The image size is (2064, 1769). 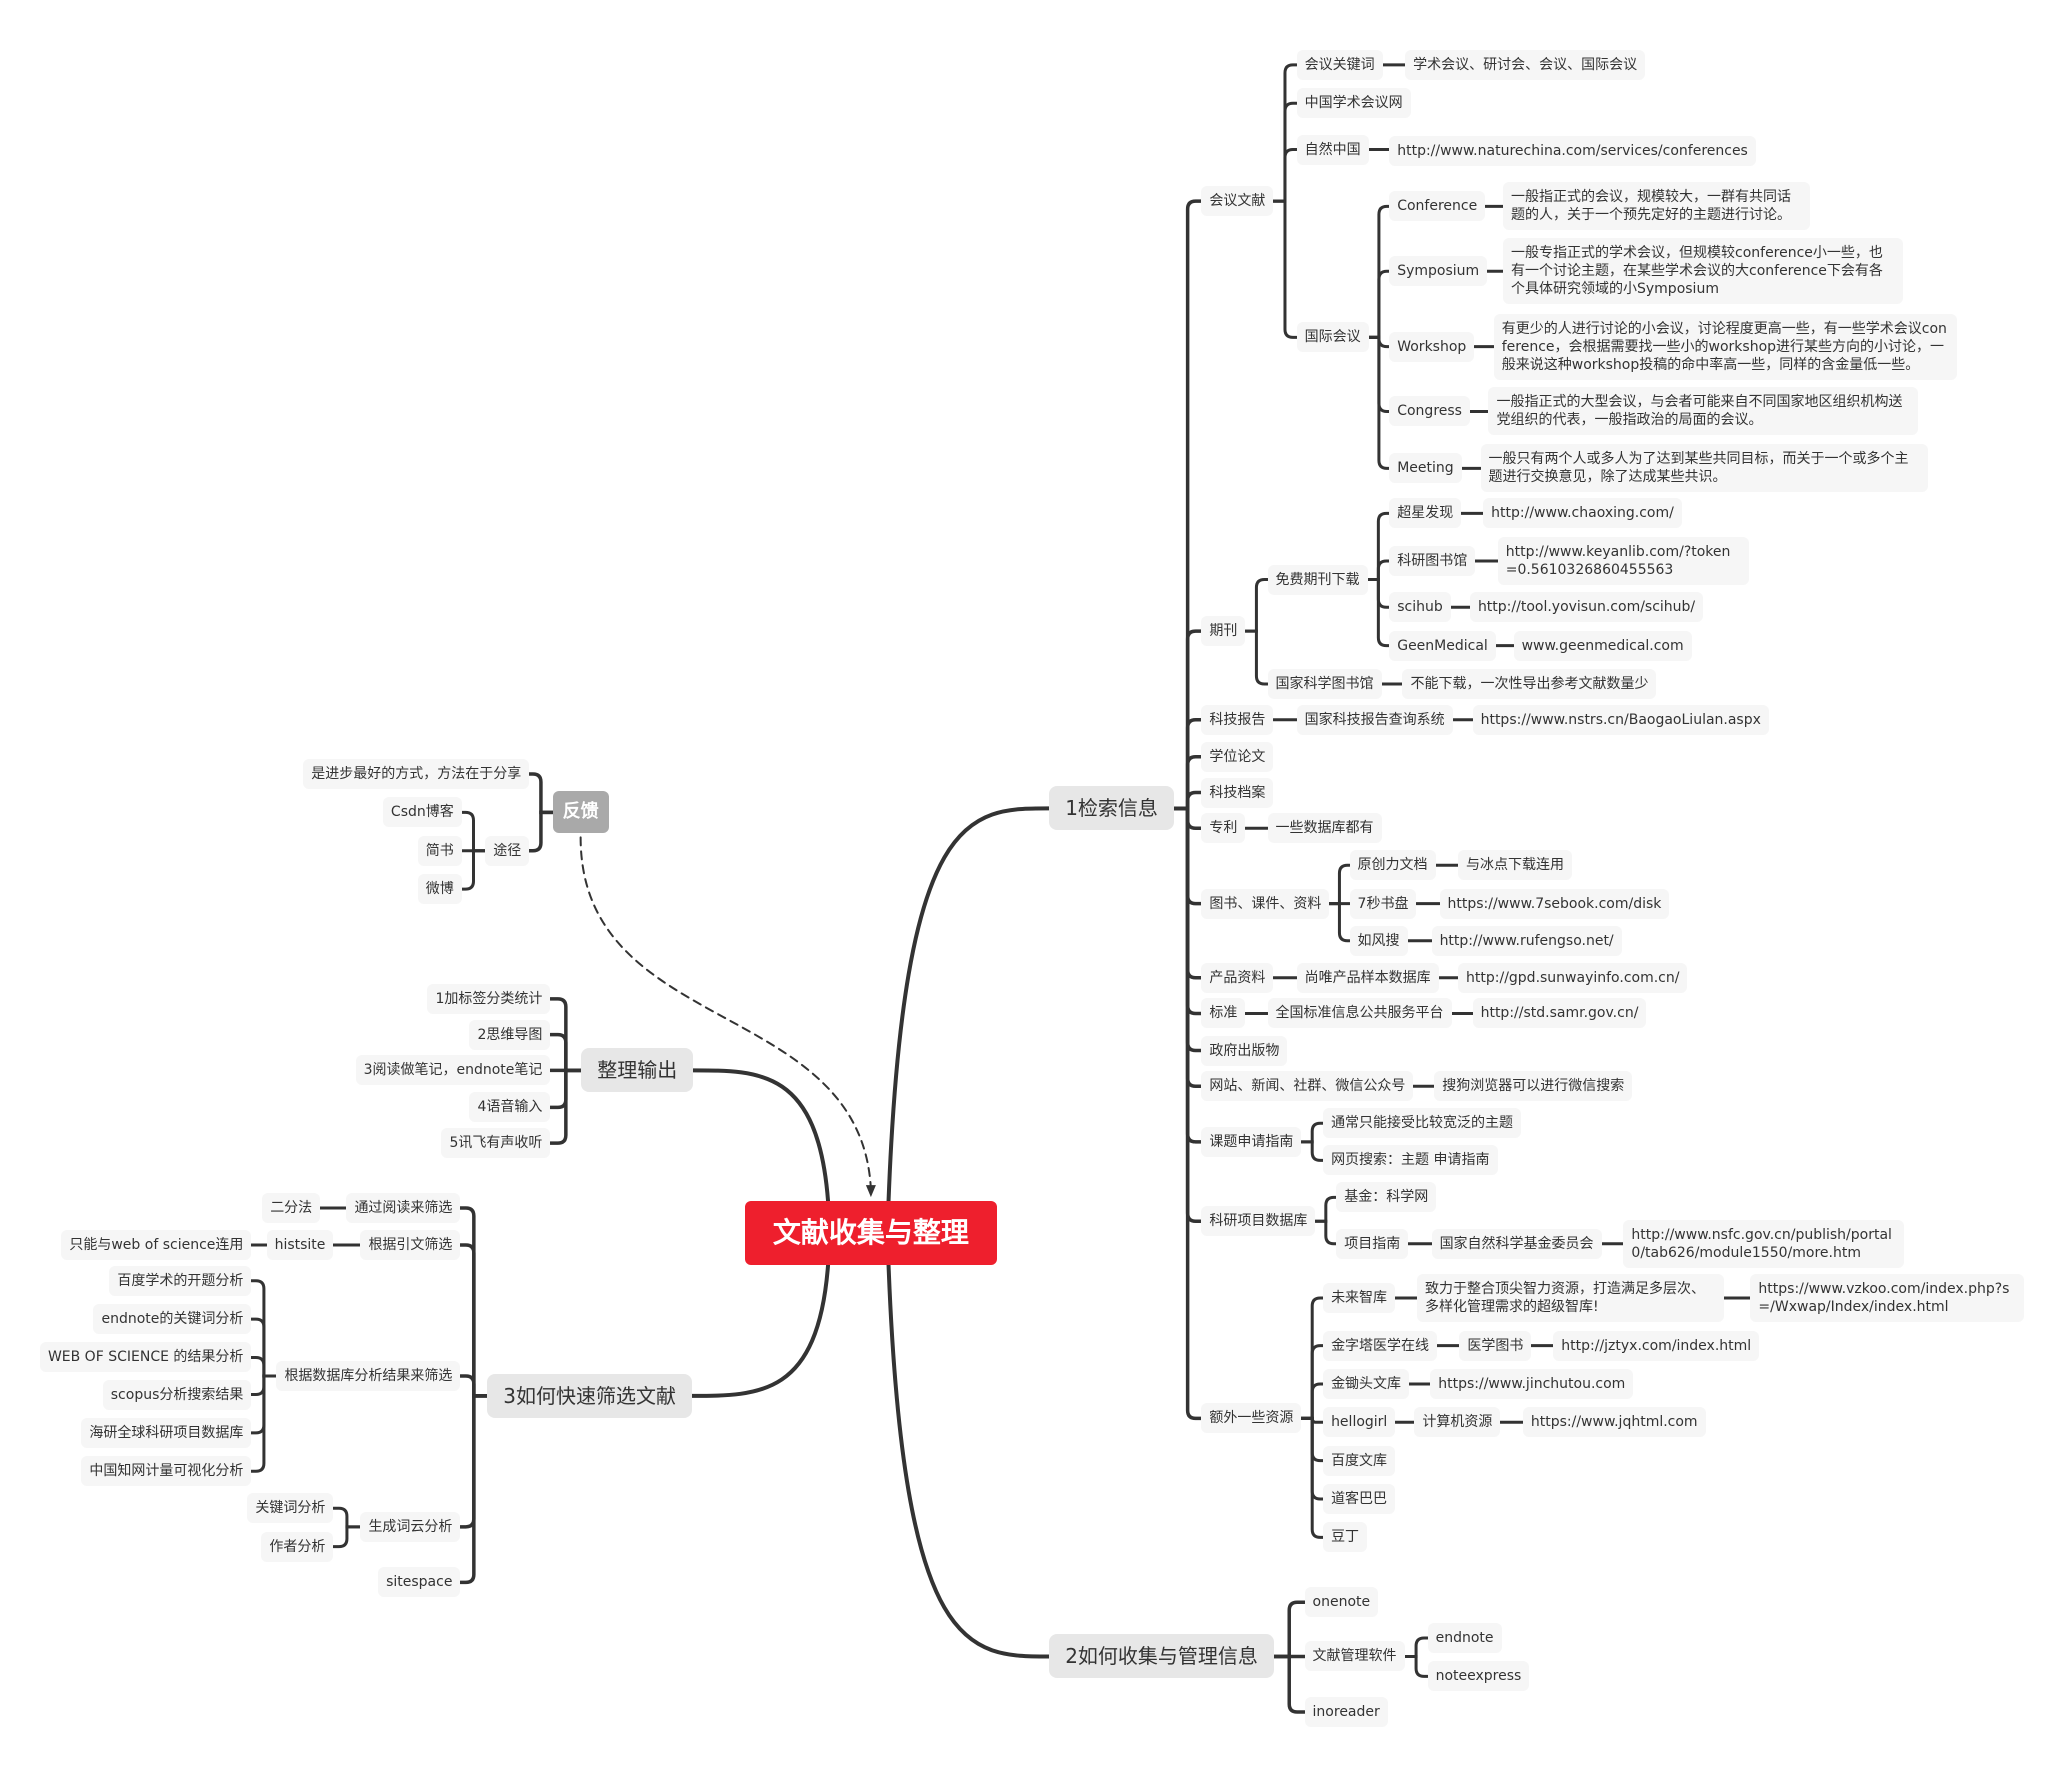 I want to click on subtopic: 是进步最好的方式，方法在于分享, so click(x=416, y=774).